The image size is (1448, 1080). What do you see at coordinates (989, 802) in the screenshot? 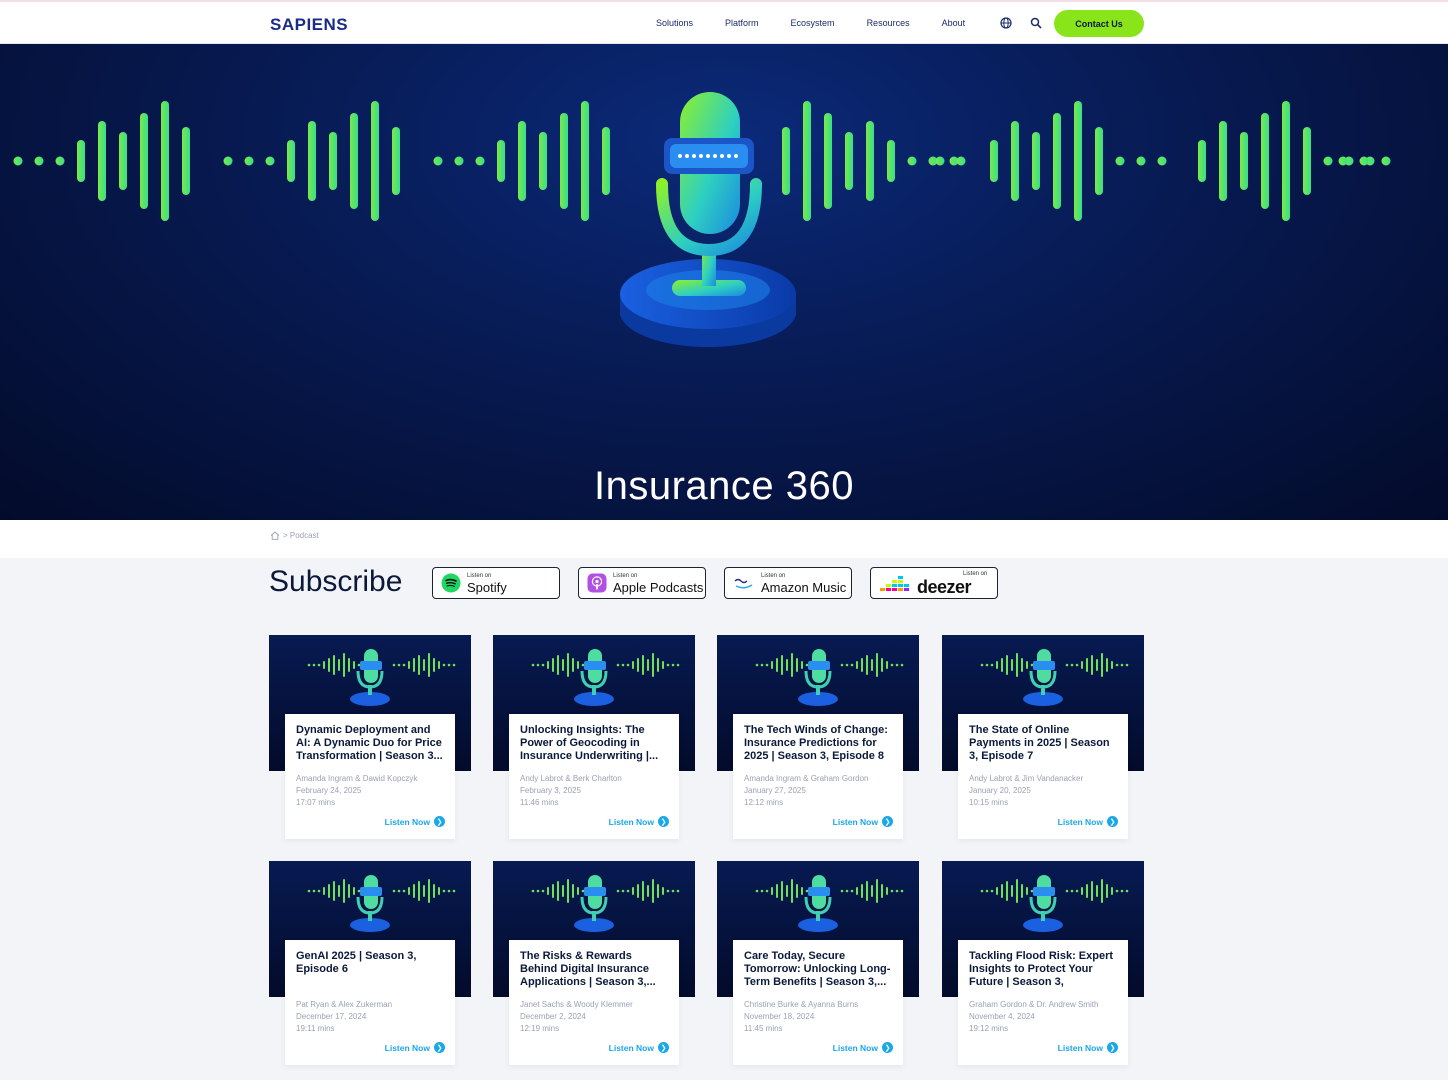
I see `episode-duration: 10:15 mins` at bounding box center [989, 802].